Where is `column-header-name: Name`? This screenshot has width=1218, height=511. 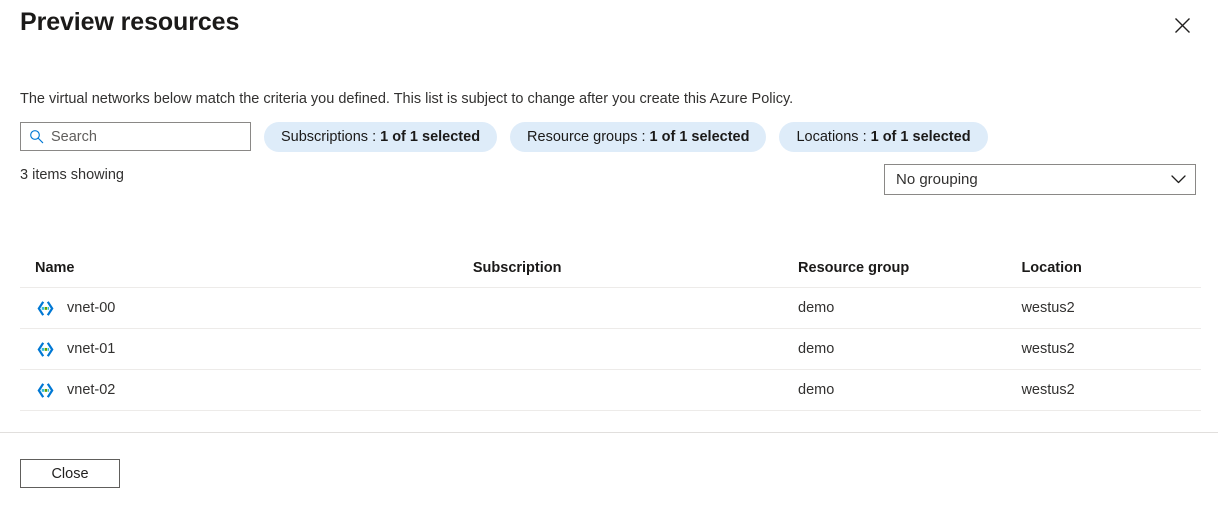
column-header-name: Name is located at coordinates (55, 267).